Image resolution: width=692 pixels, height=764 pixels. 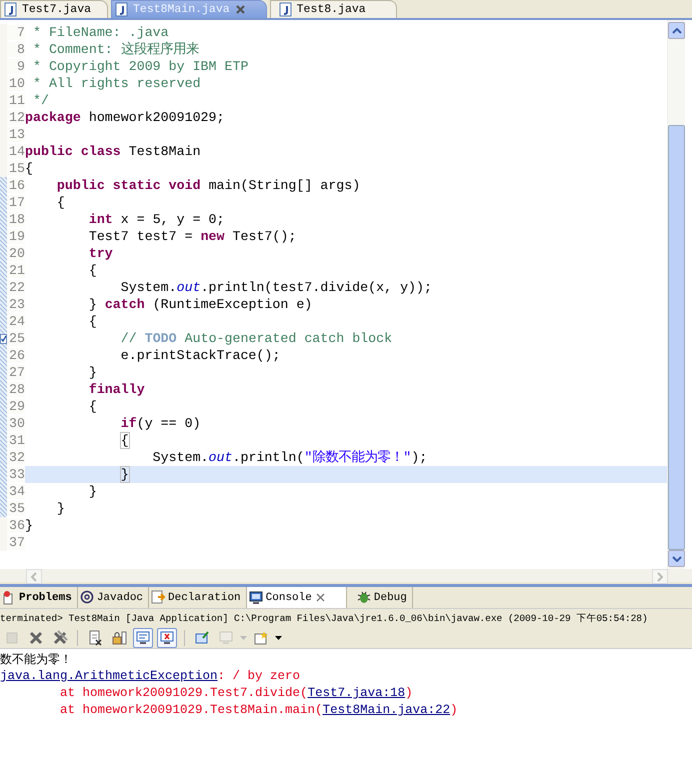 I want to click on chevron-up-icon, so click(x=677, y=31).